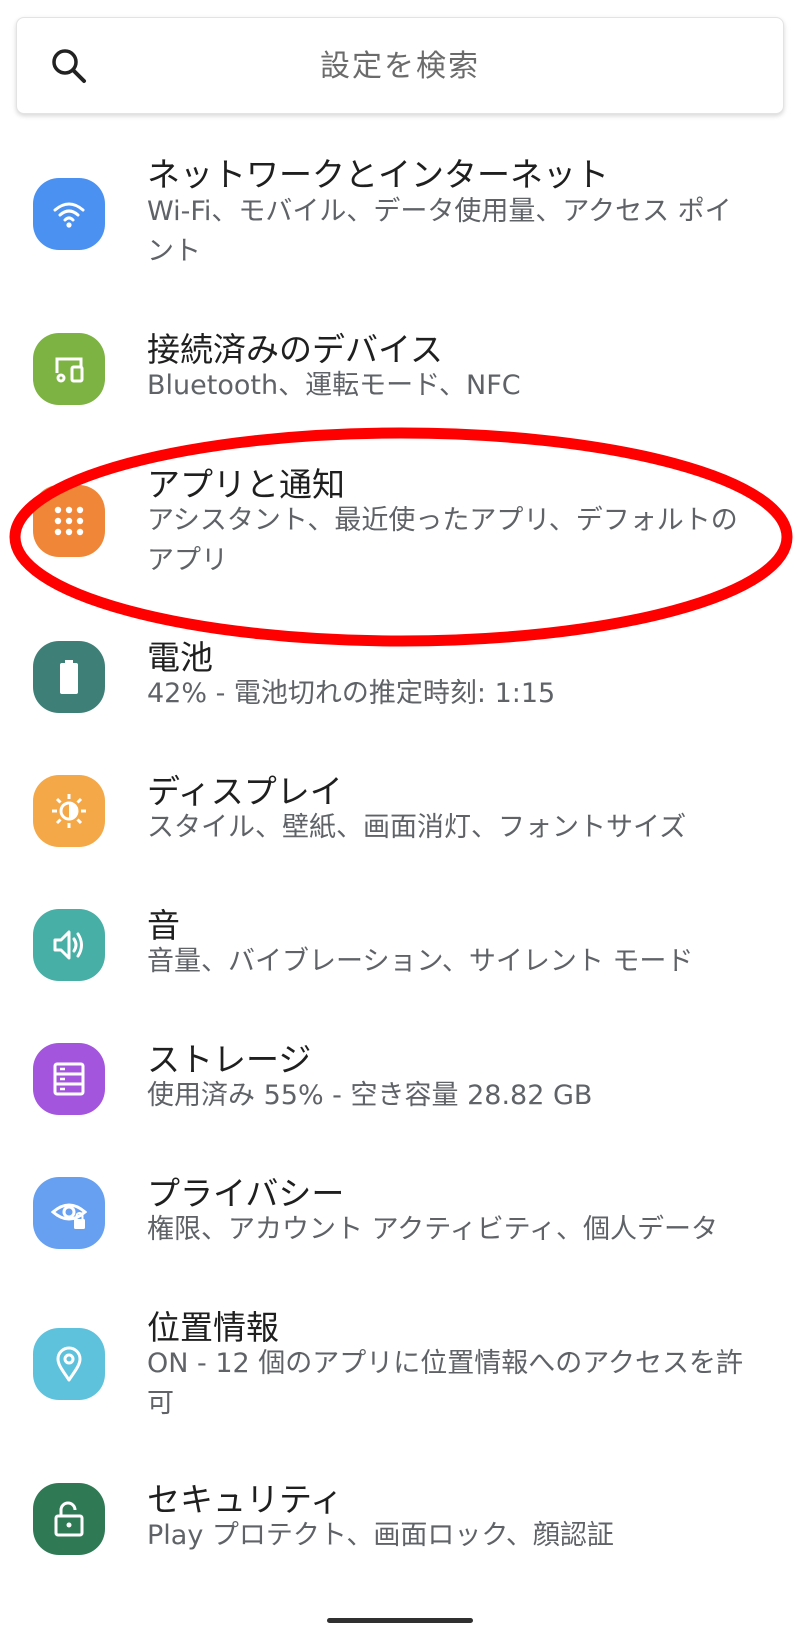  Describe the element at coordinates (245, 791) in the screenshot. I see `setting-title: ディスプレイ` at that location.